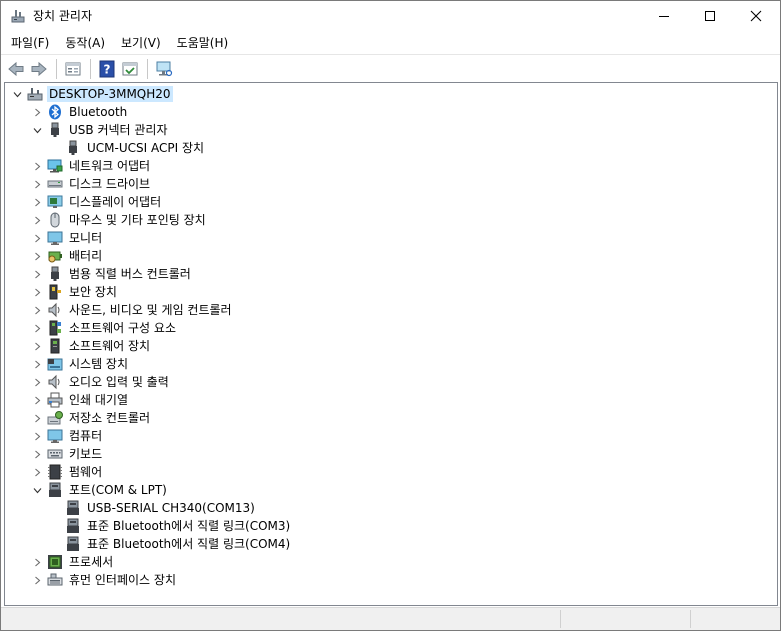  What do you see at coordinates (141, 43) in the screenshot?
I see `menu-view: 보기(V)` at bounding box center [141, 43].